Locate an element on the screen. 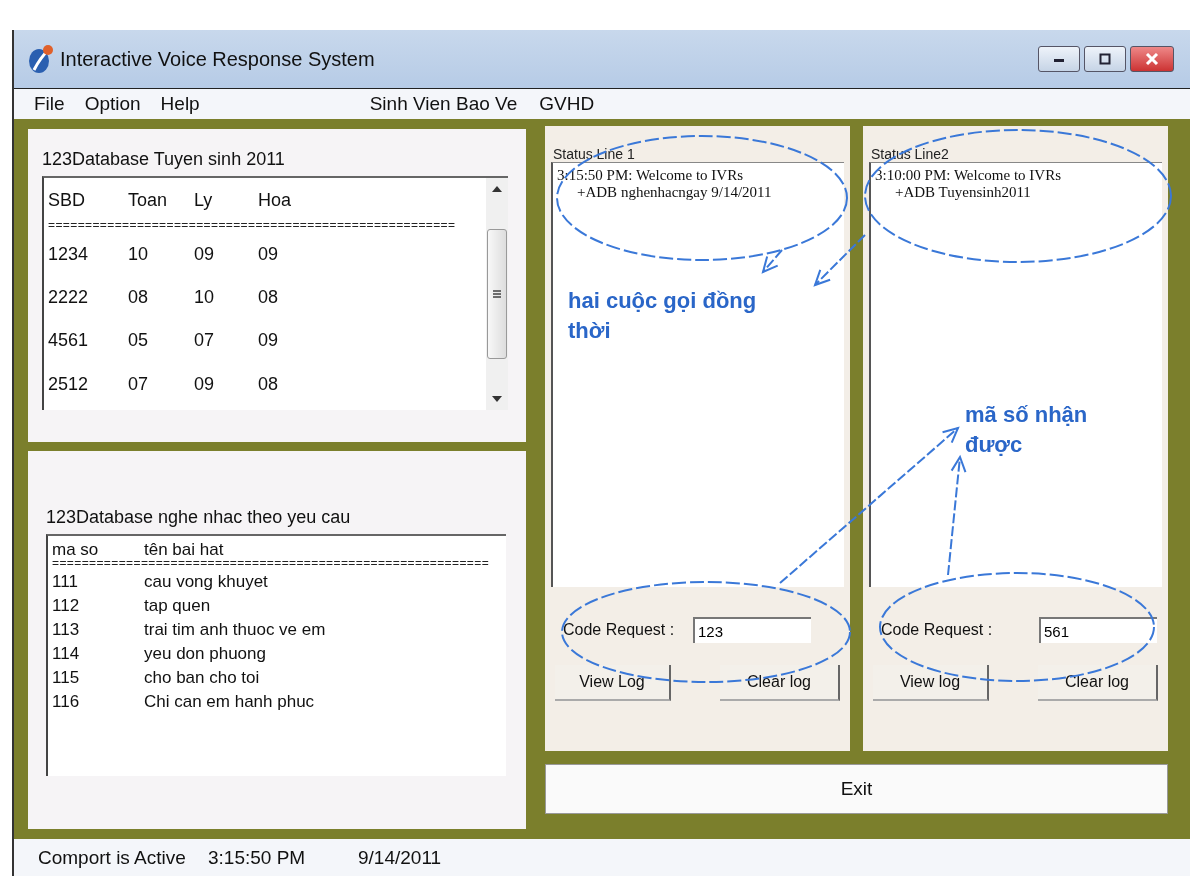 The height and width of the screenshot is (876, 1190). status-text: 9/14/2011 is located at coordinates (400, 857).